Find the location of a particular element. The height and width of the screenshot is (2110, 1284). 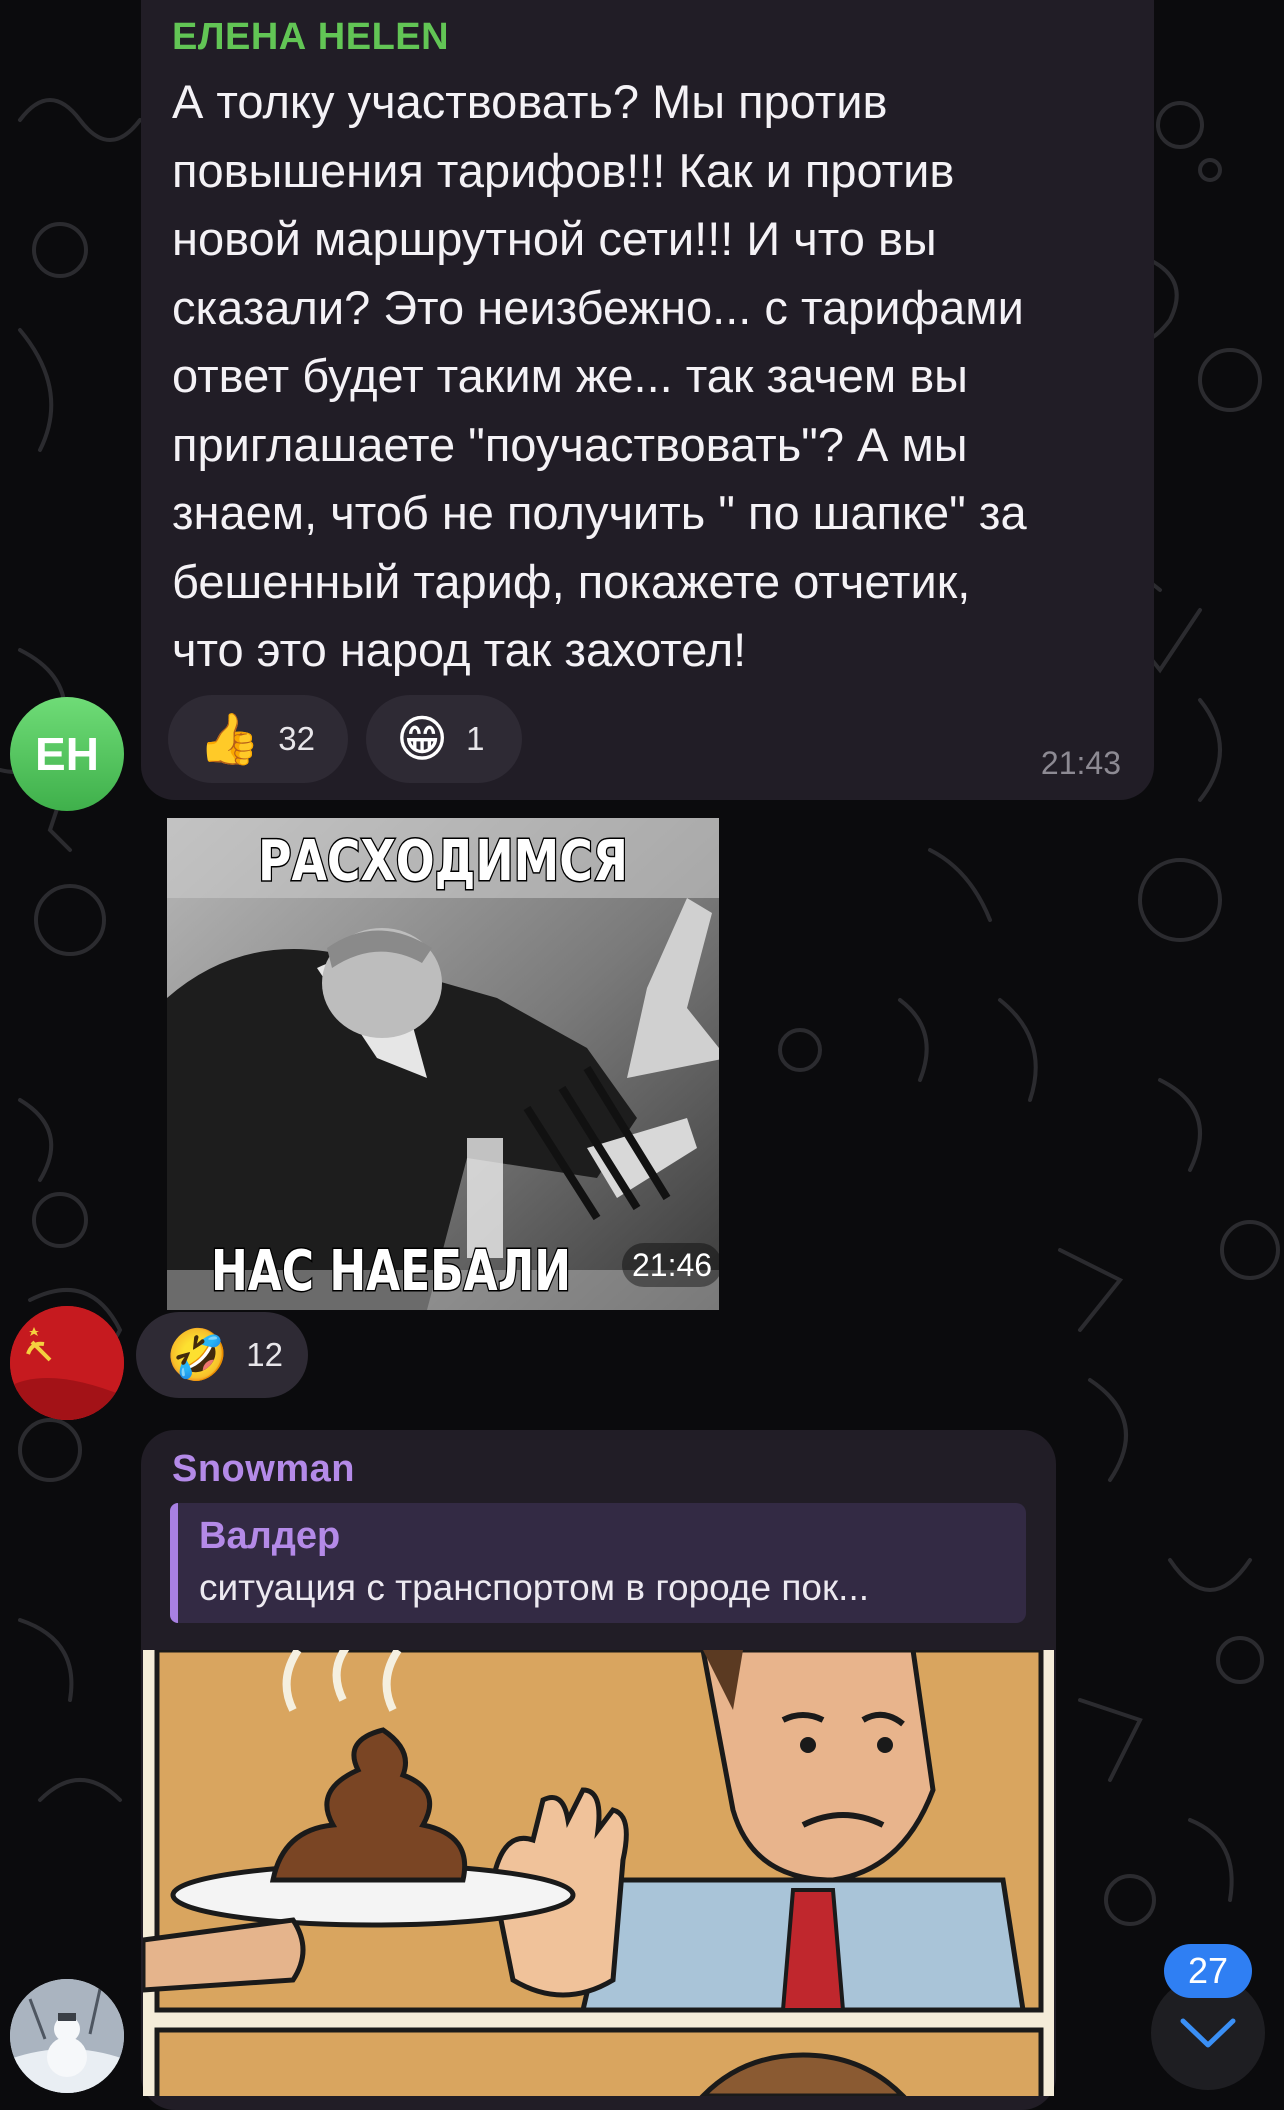

sender-avatar-elena: EH is located at coordinates (67, 754).